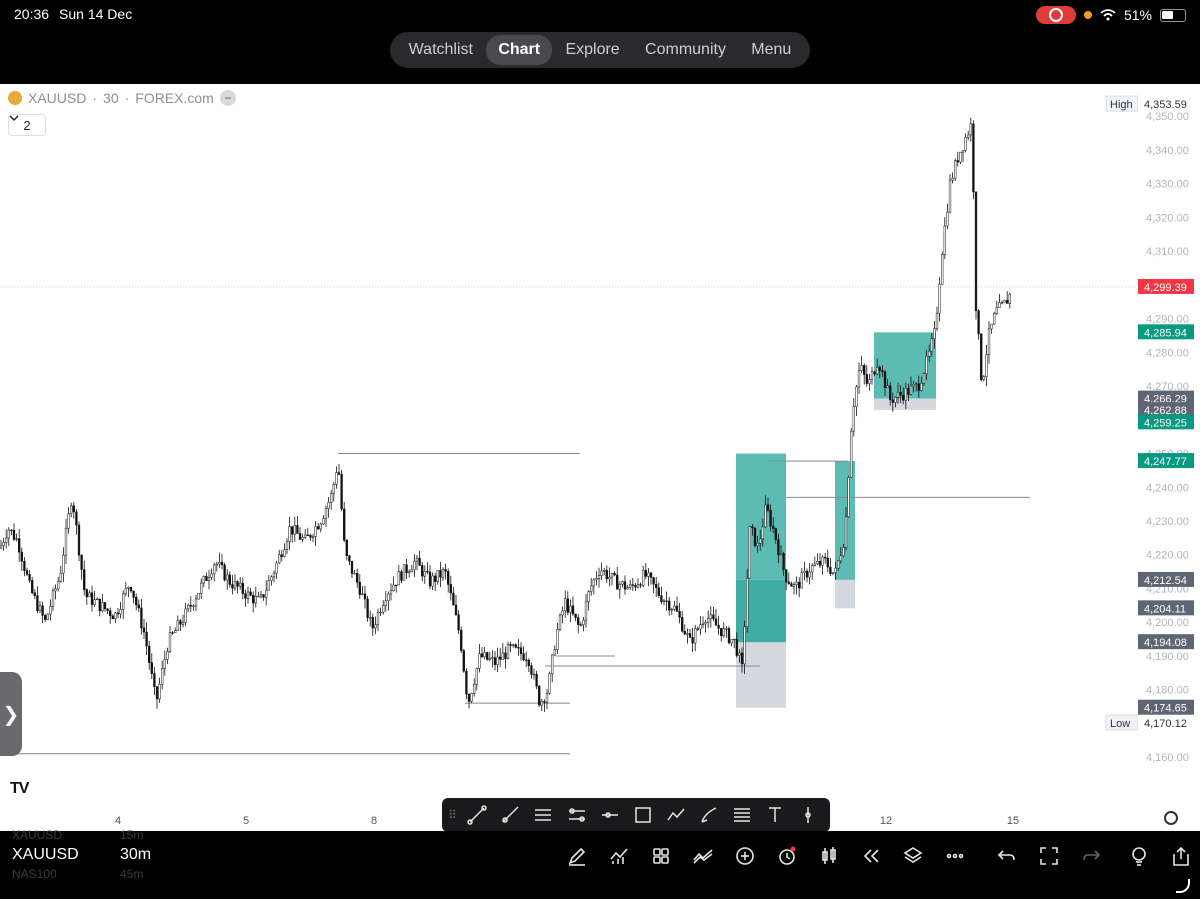  I want to click on more-icon, so click(955, 856).